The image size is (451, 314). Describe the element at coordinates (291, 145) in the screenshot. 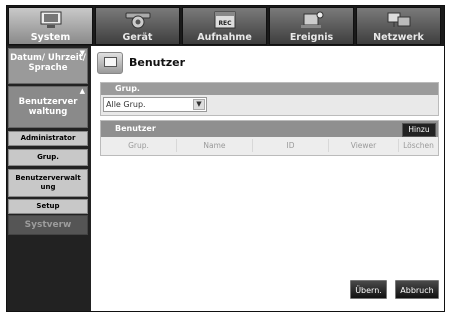

I see `column-header-id: ID` at that location.